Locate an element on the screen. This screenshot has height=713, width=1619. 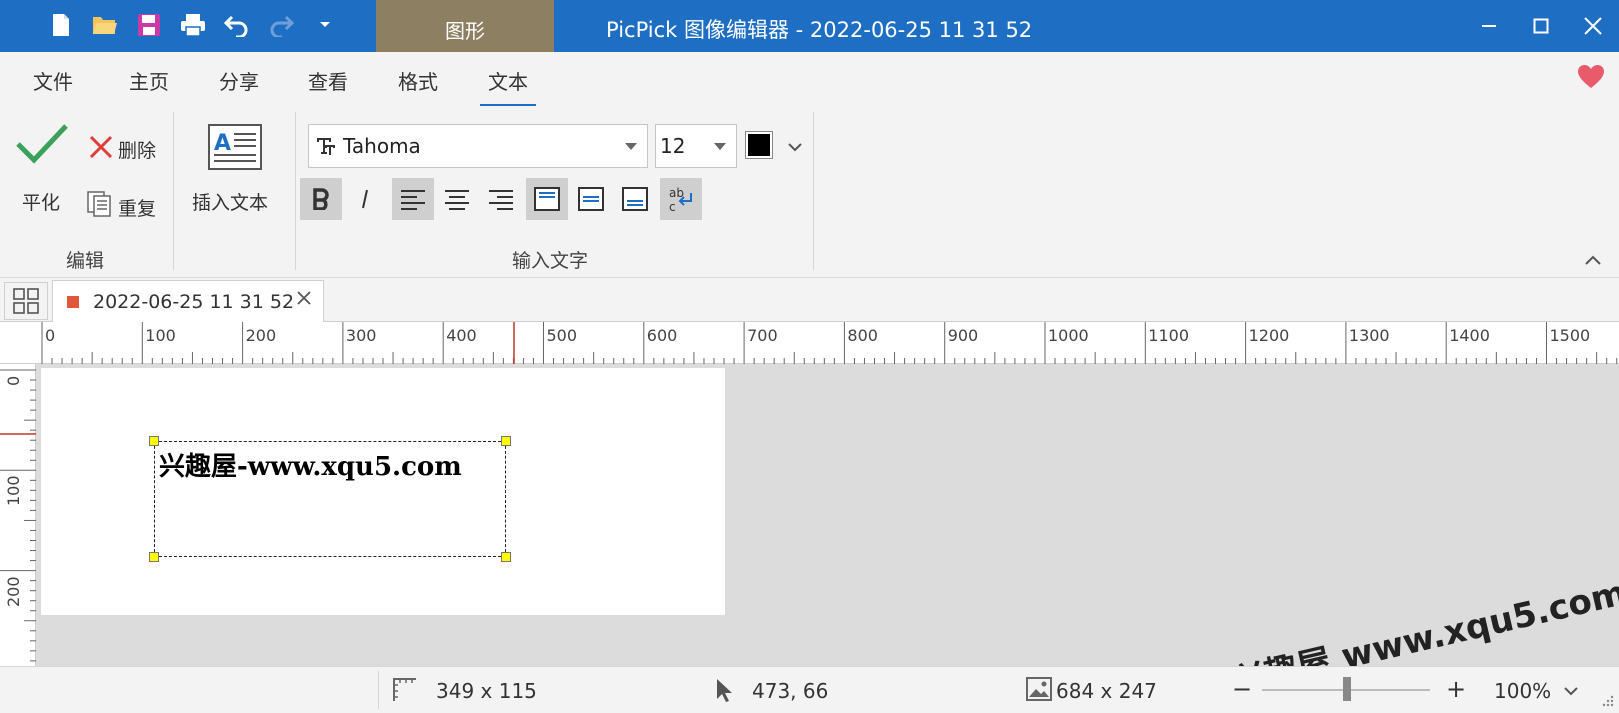
resize-grip-icon is located at coordinates (1607, 702).